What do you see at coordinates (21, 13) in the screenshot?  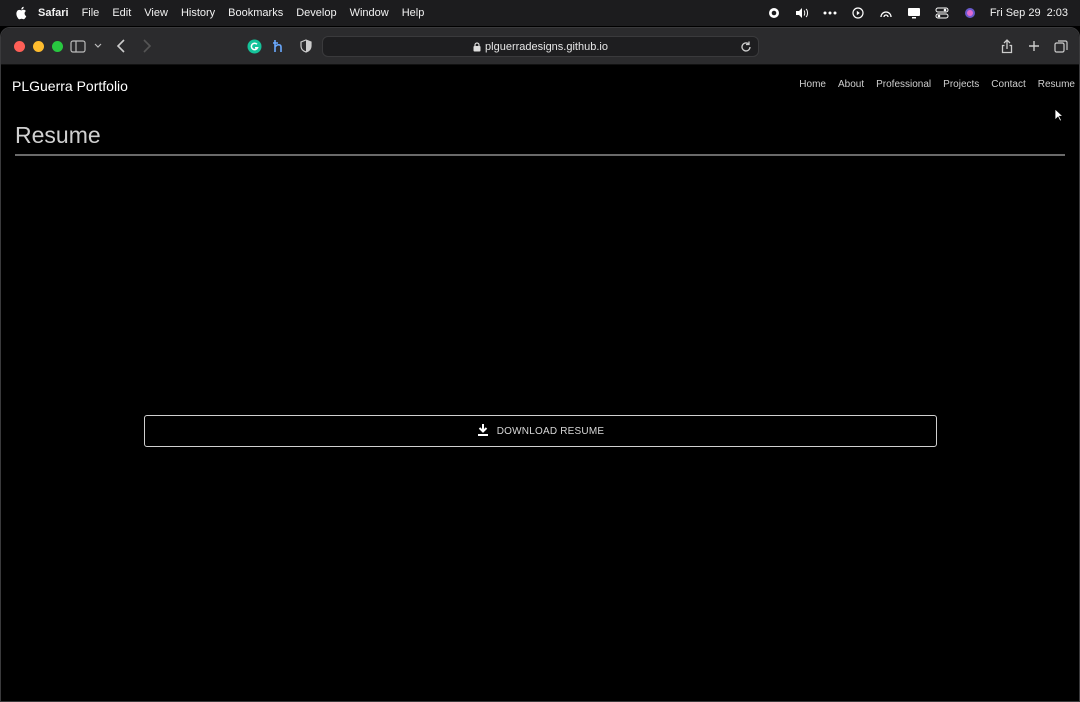 I see `apple-icon` at bounding box center [21, 13].